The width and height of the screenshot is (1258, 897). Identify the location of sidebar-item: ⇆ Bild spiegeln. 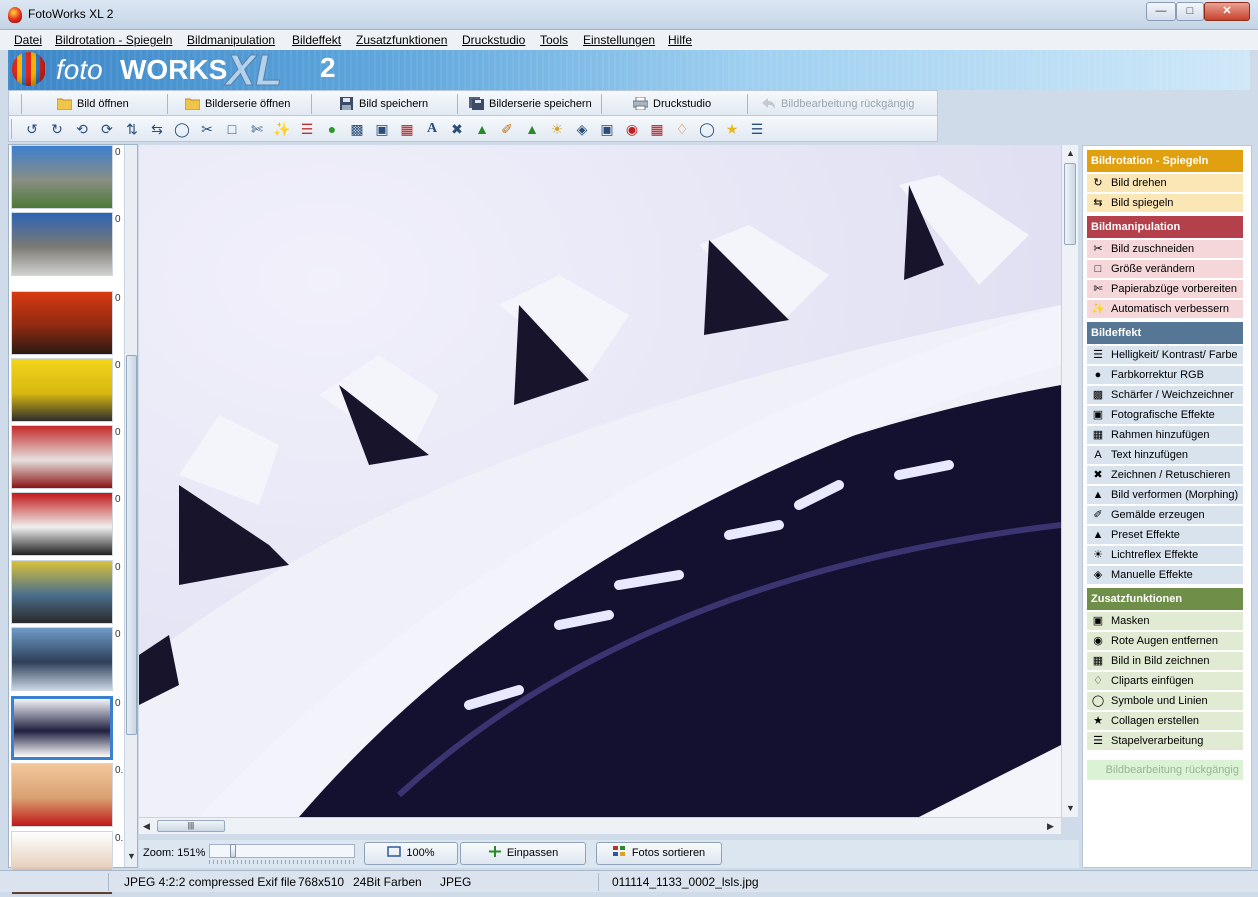
(1165, 203).